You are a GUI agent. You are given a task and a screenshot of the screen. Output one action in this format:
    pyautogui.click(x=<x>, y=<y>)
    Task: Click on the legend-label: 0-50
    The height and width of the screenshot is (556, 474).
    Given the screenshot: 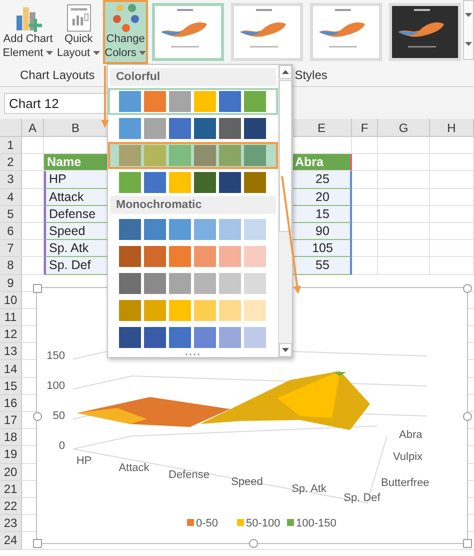 What is the action you would take?
    pyautogui.click(x=207, y=524)
    